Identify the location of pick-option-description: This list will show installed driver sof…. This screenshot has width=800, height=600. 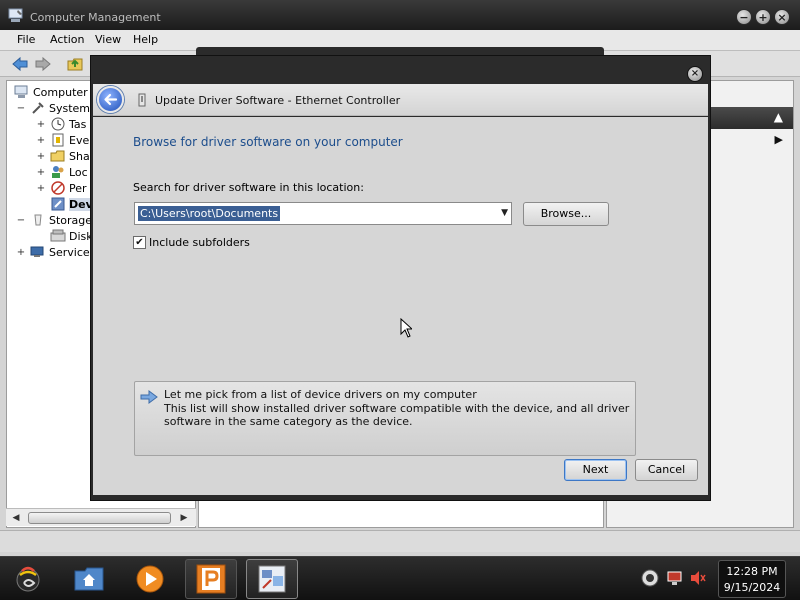
(397, 415).